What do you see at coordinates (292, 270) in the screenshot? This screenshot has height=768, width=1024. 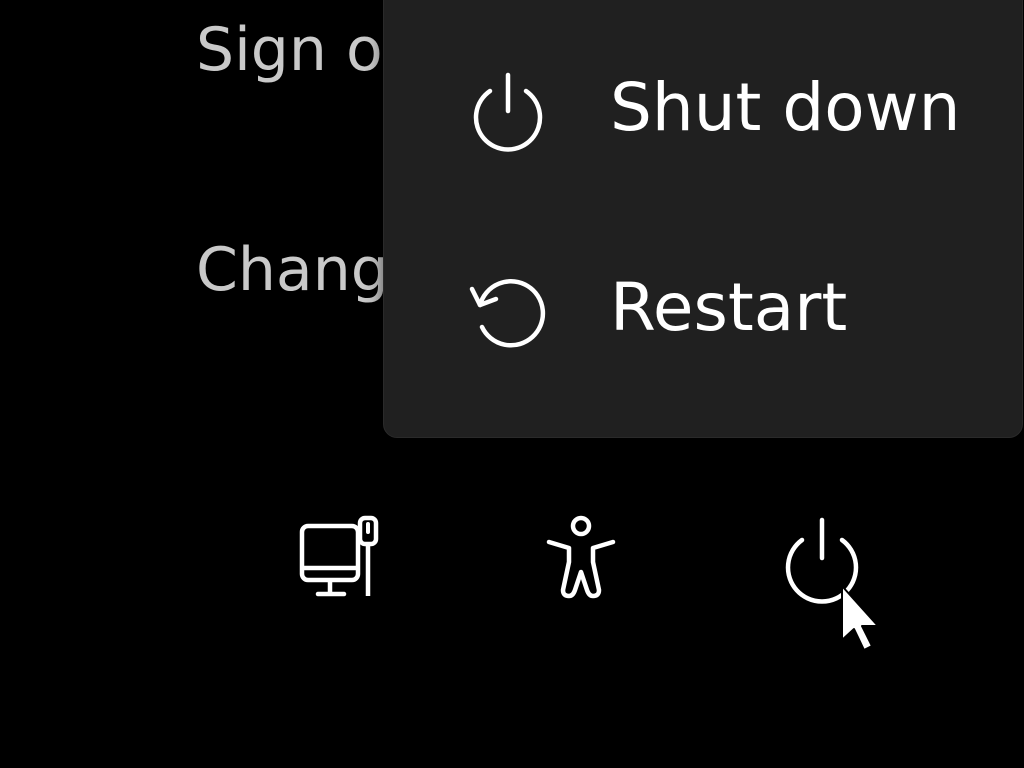 I see `change-password-option: Chang` at bounding box center [292, 270].